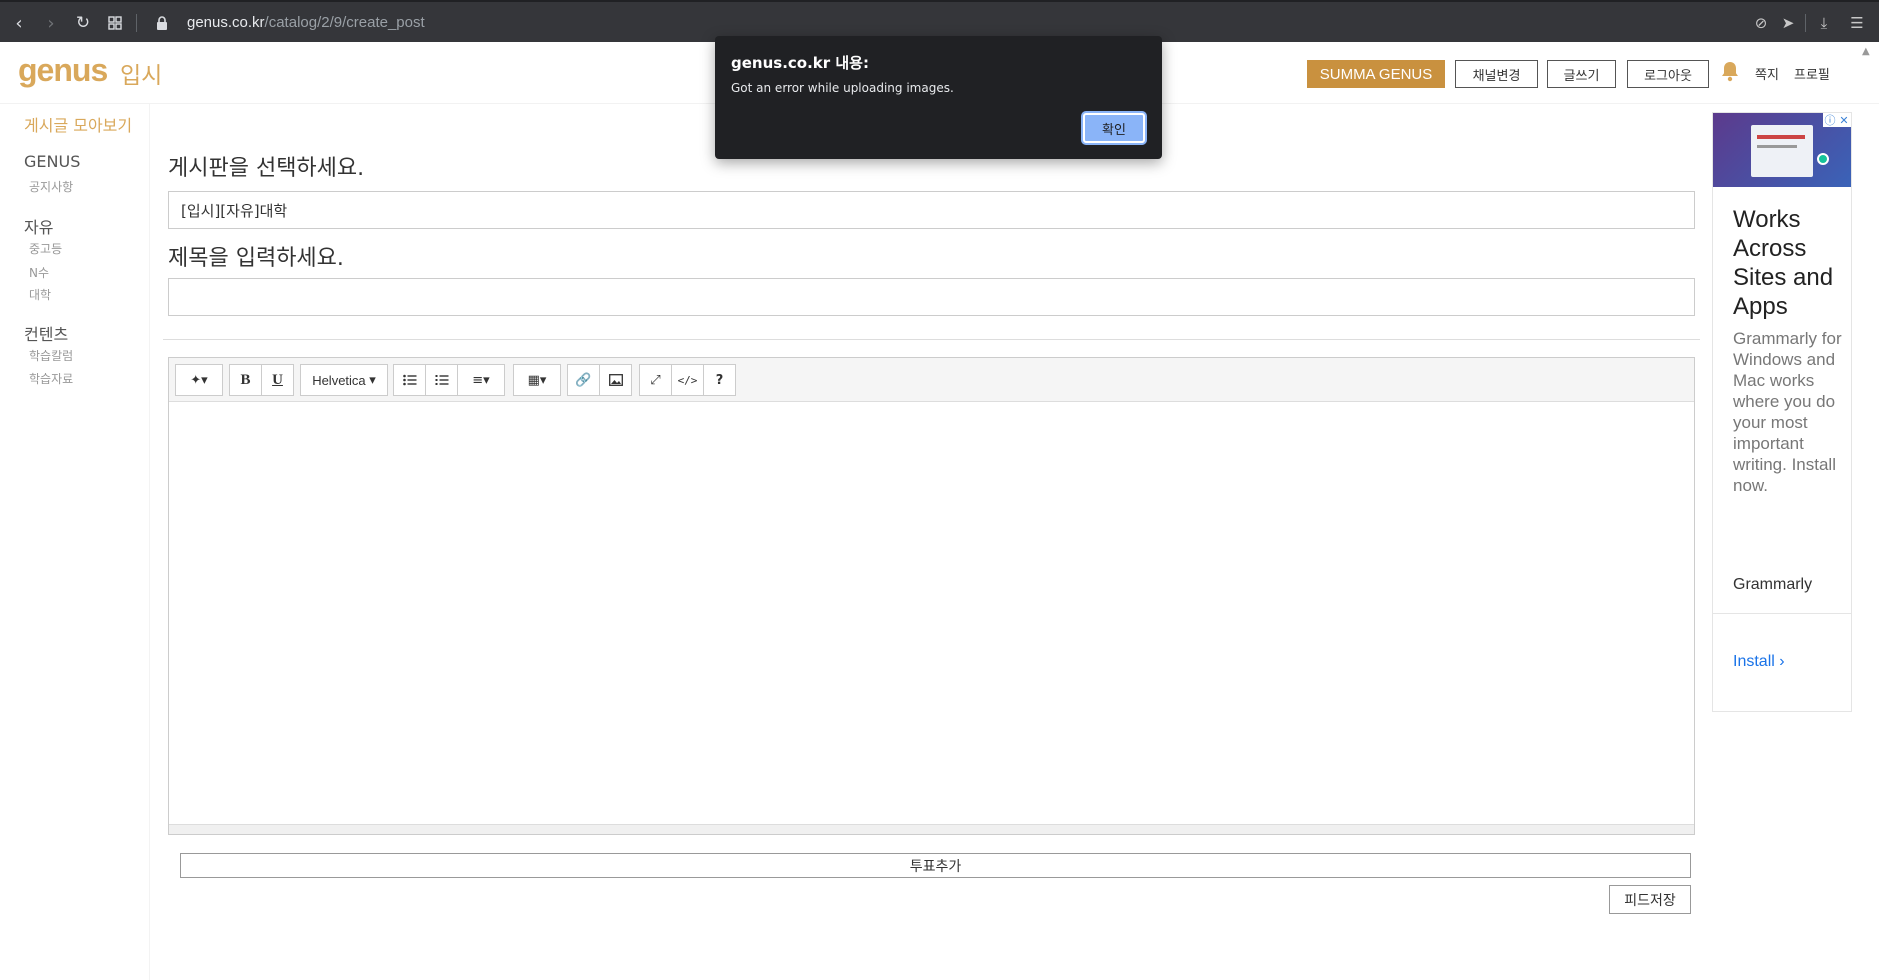  Describe the element at coordinates (842, 88) in the screenshot. I see `dialog-message: Got an error while uploading images.` at that location.